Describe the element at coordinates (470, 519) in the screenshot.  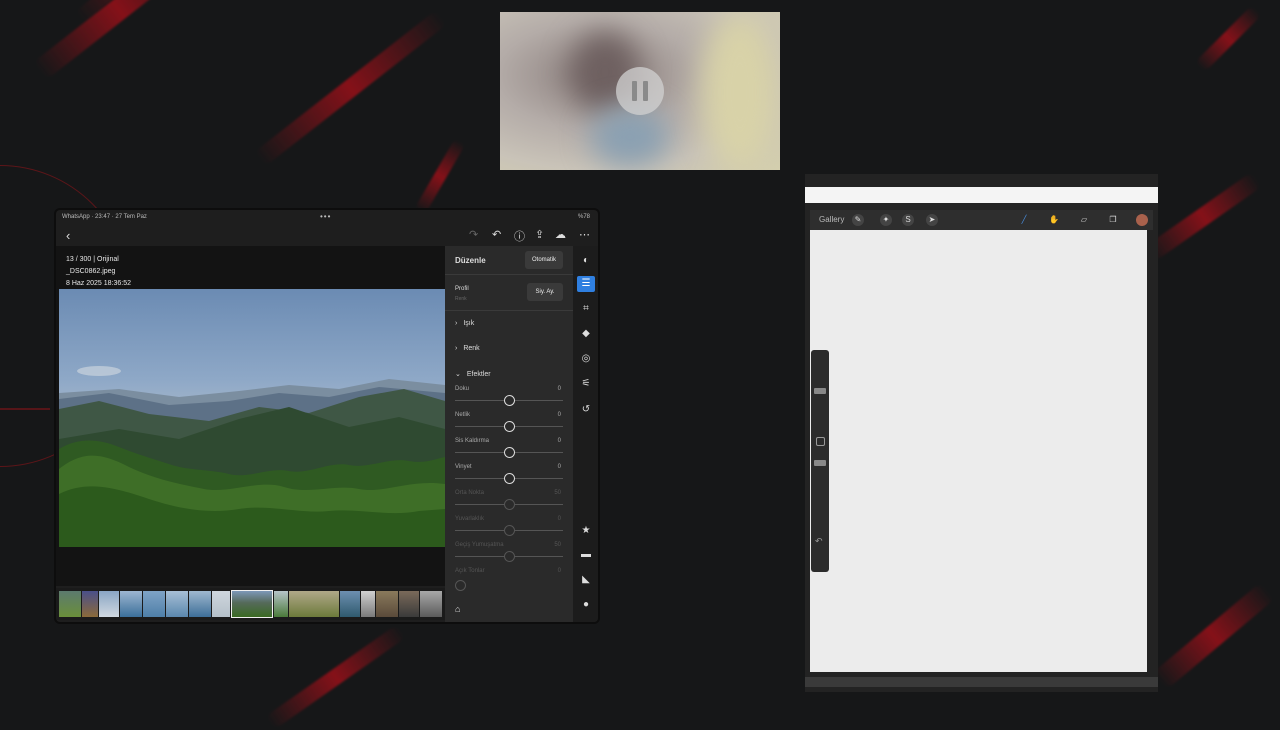
I see `slider-label: Yuvarlaklık` at that location.